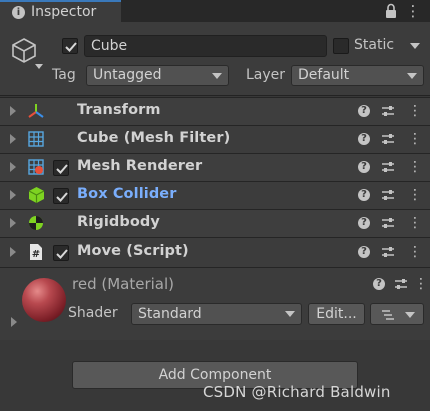 The image size is (430, 411). I want to click on rigidbody-icon, so click(36, 223).